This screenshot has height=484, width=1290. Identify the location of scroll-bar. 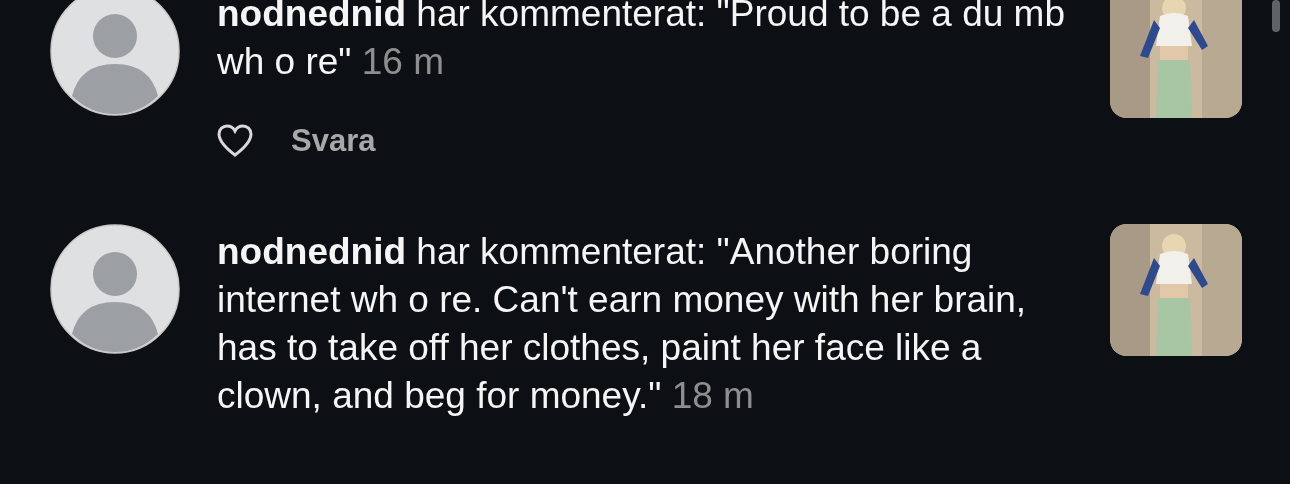
(1276, 16).